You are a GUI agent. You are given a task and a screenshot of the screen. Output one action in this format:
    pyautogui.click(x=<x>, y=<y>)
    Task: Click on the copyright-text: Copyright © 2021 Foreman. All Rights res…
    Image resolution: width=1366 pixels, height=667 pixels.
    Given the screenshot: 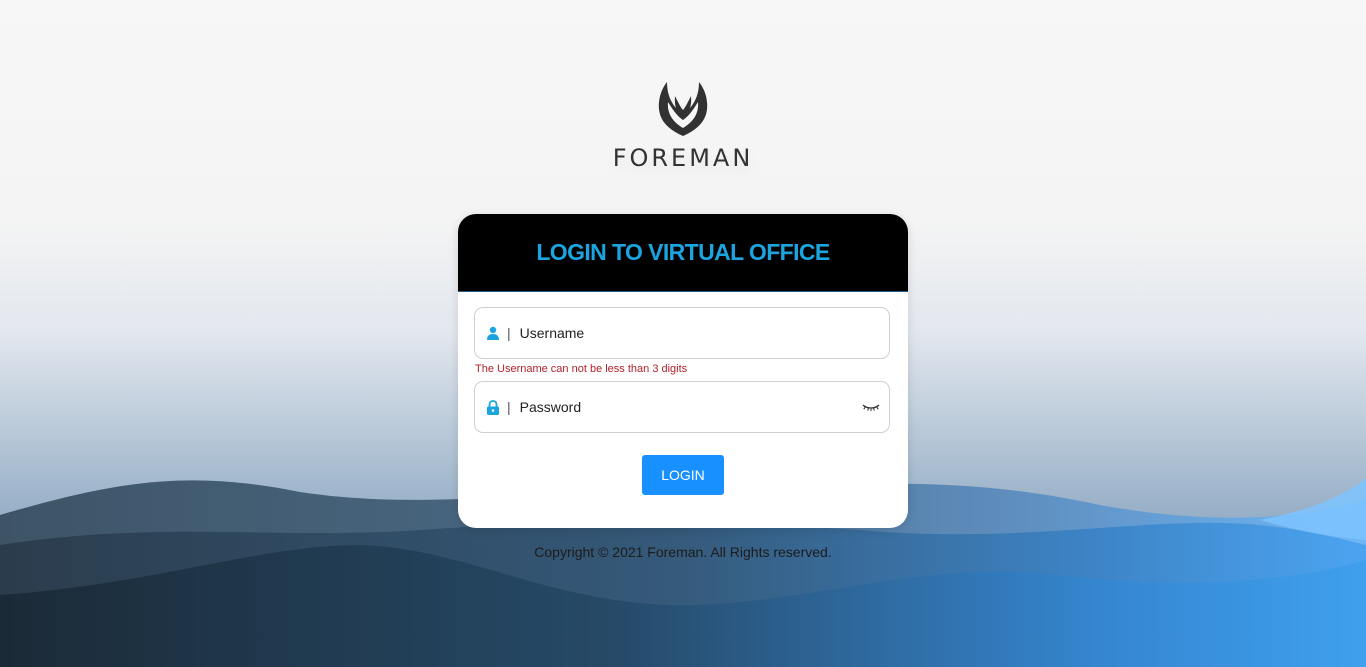 What is the action you would take?
    pyautogui.click(x=683, y=552)
    